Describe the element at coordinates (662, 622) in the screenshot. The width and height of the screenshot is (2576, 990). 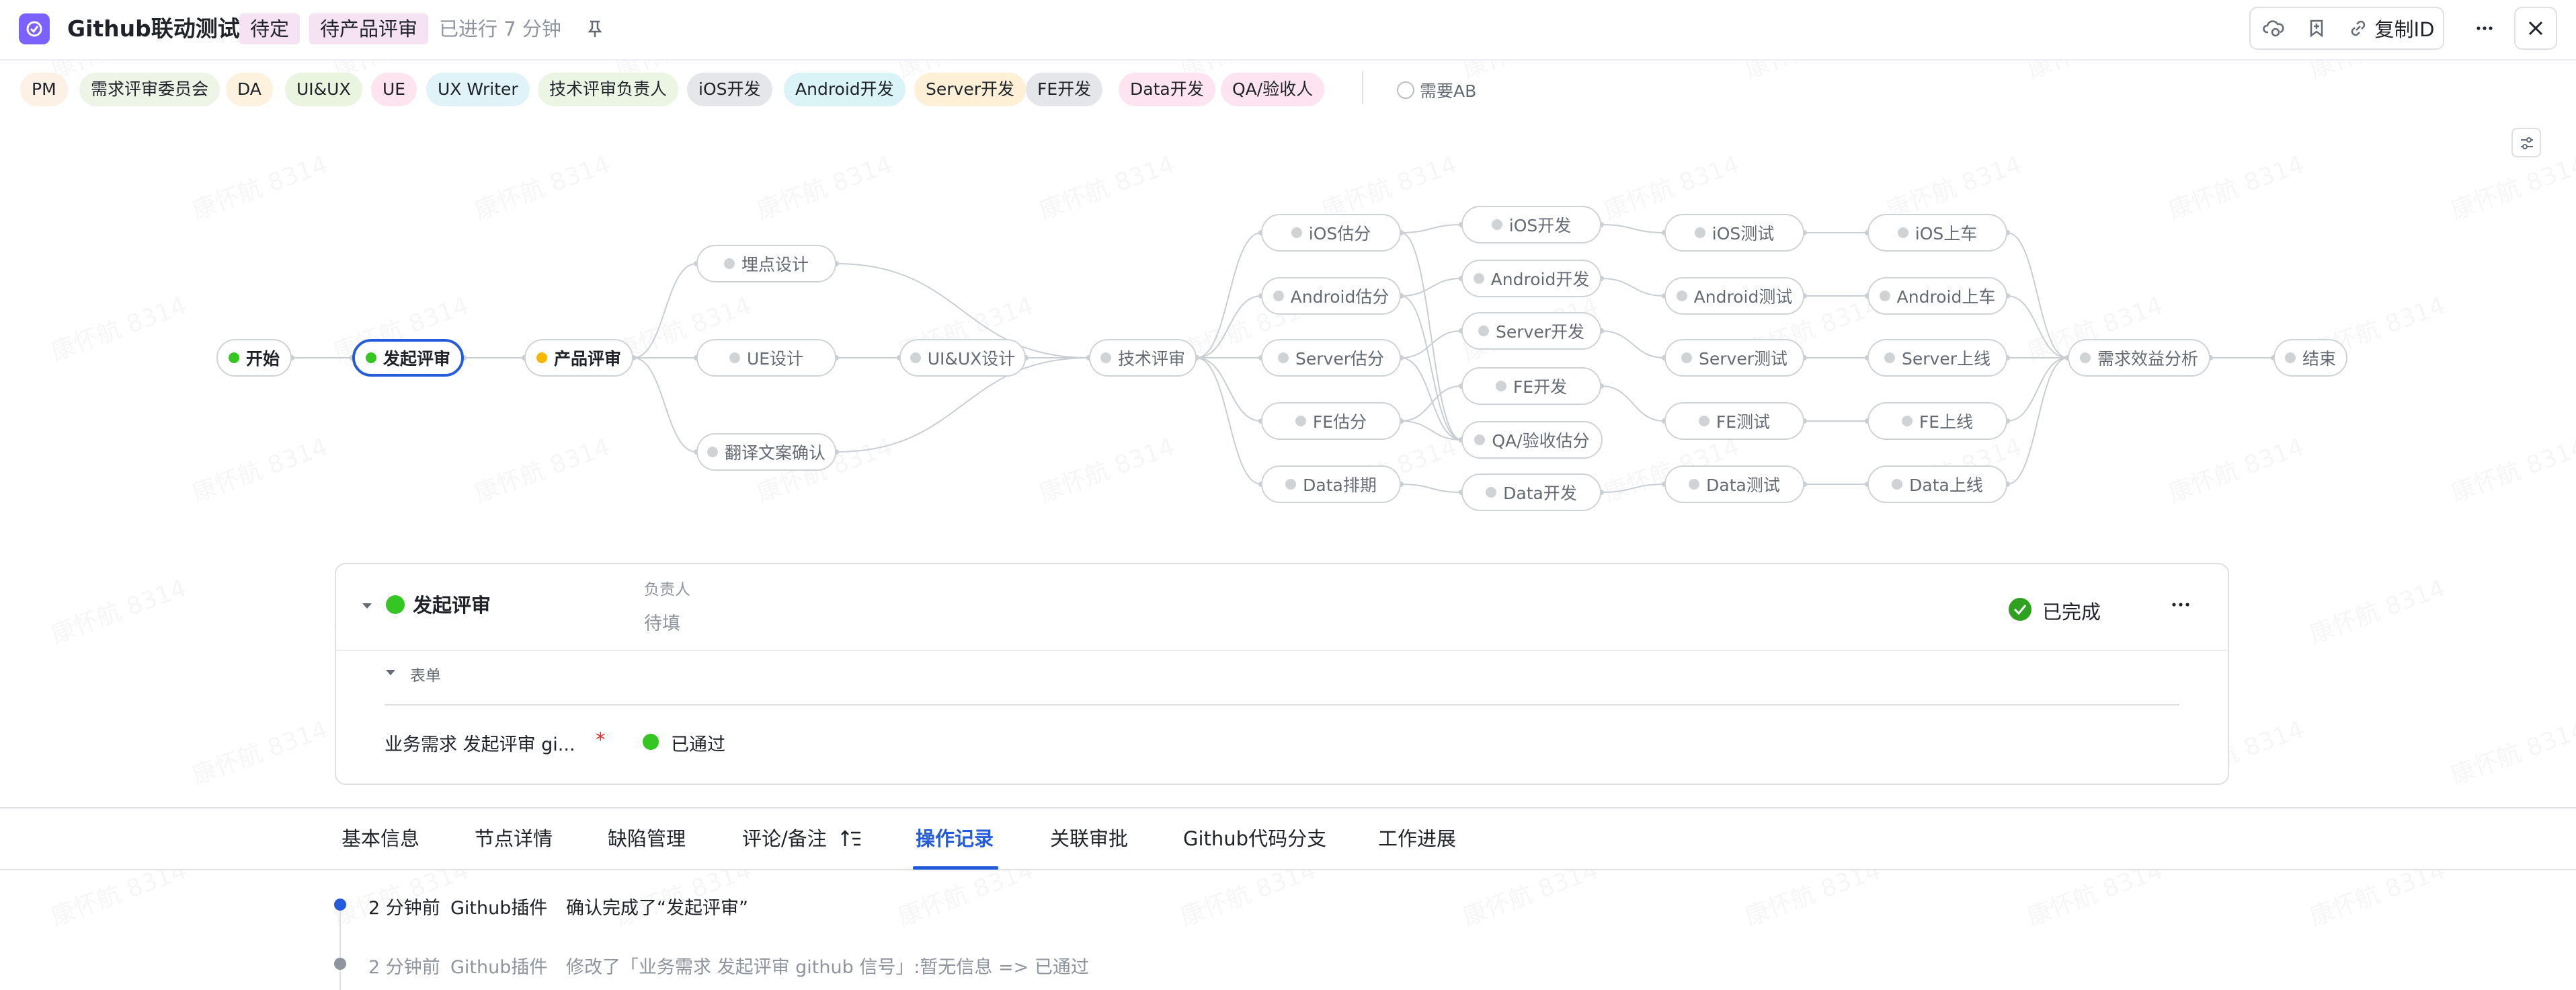
I see `assignee-field: 待填` at that location.